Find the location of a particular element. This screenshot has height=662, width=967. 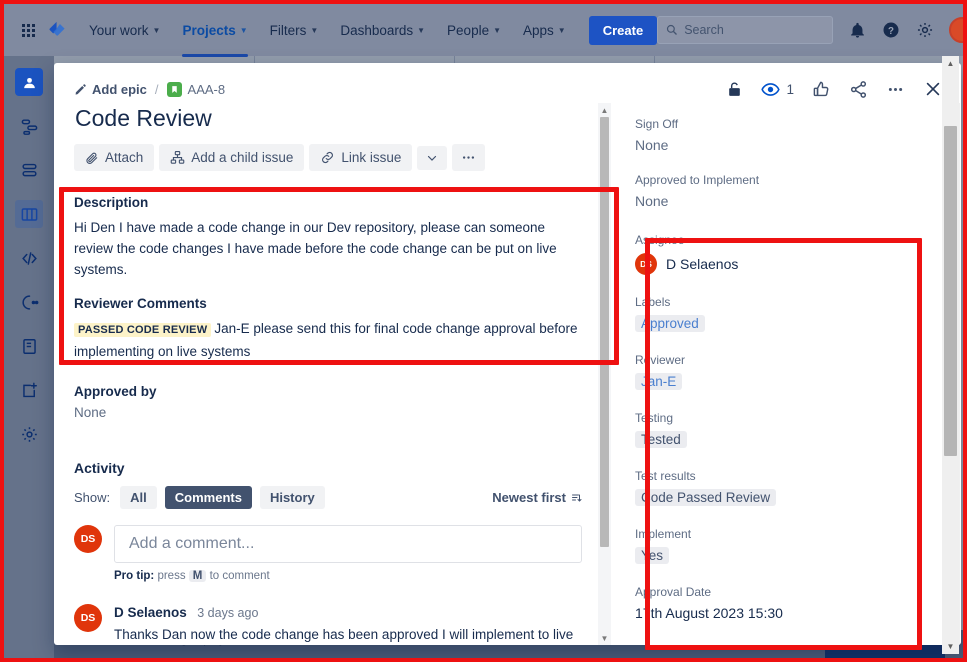

field-value: 17th August 2023 15:30 is located at coordinates (790, 613).